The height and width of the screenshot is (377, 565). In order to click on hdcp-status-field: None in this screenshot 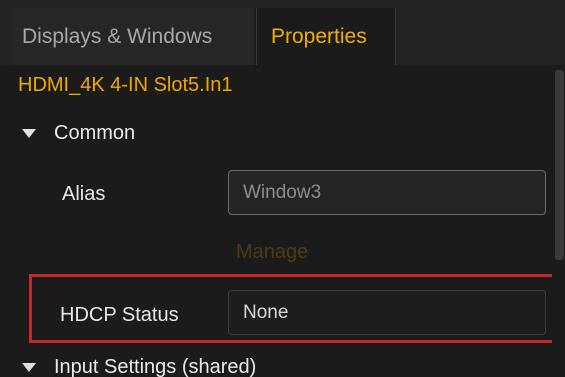, I will do `click(387, 312)`.